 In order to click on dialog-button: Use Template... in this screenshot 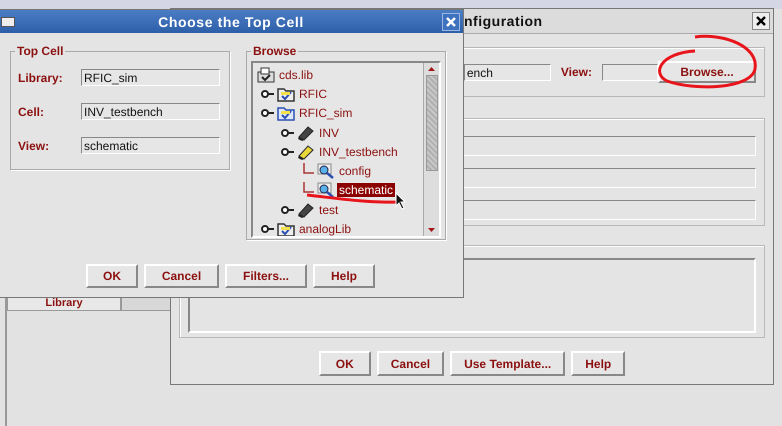, I will do `click(508, 363)`.